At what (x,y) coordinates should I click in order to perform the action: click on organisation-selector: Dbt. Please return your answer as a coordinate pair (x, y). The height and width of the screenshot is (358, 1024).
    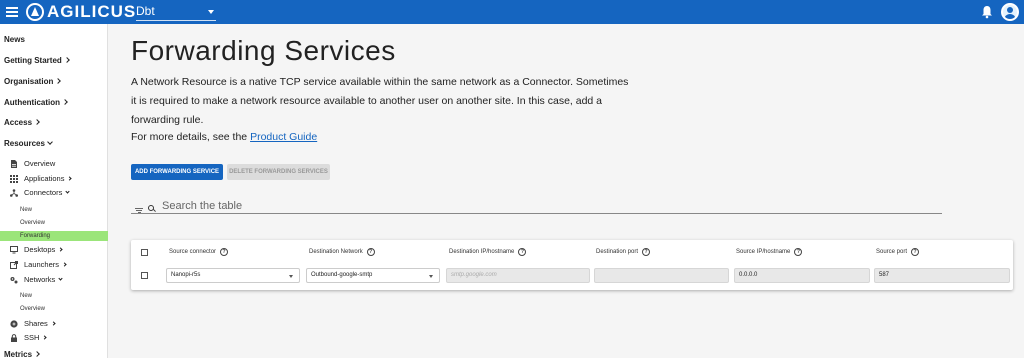
    Looking at the image, I should click on (176, 12).